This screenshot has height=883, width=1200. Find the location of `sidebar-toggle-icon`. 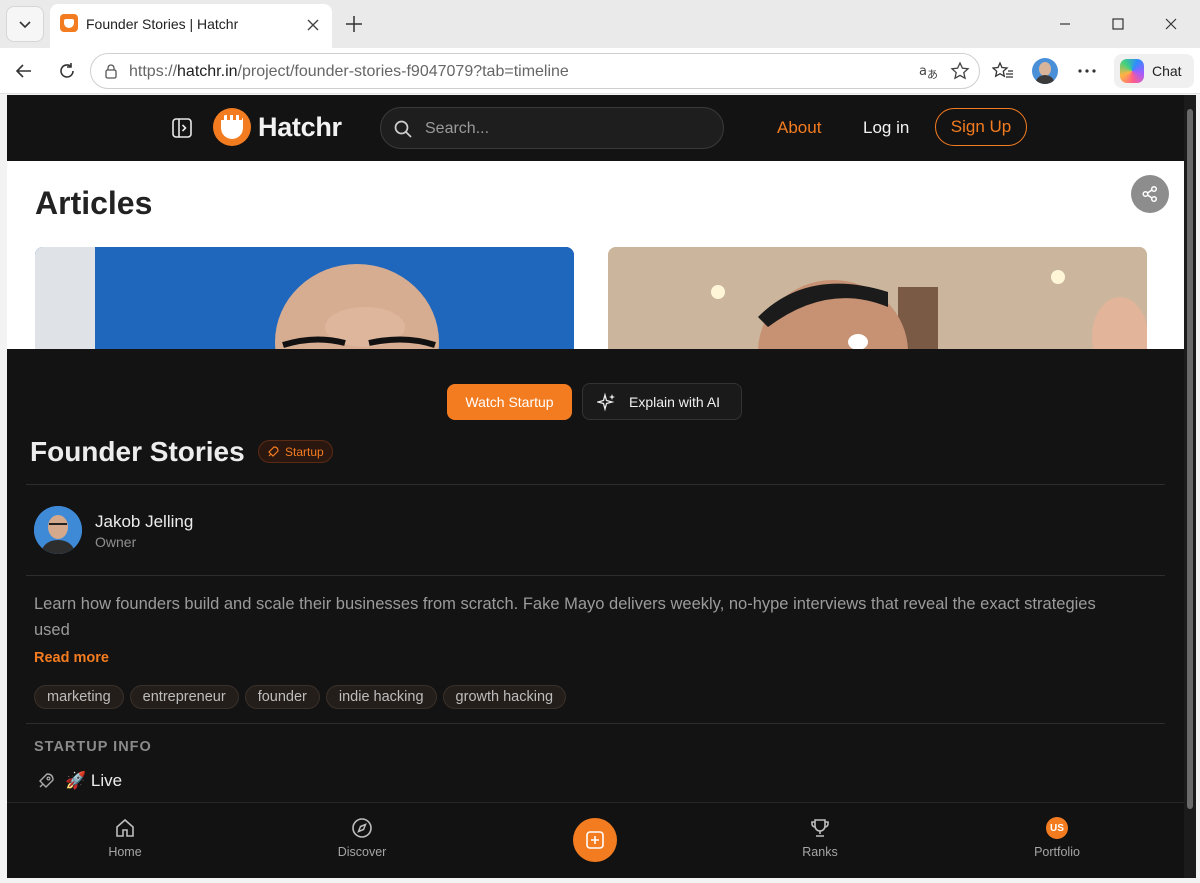

sidebar-toggle-icon is located at coordinates (182, 128).